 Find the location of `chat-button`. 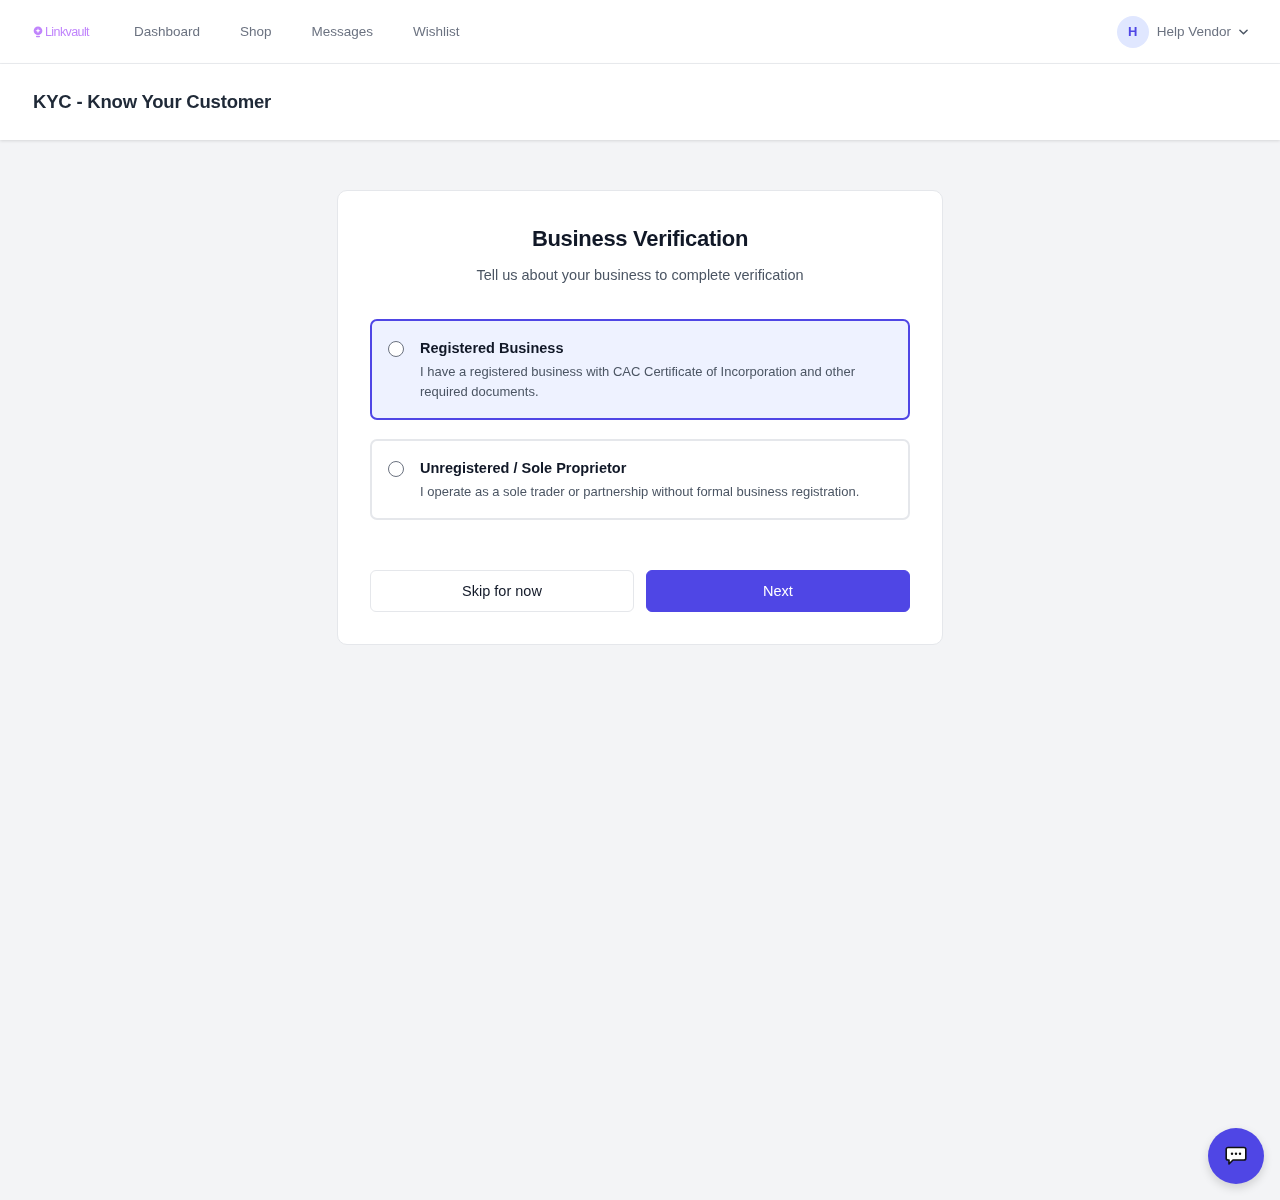

chat-button is located at coordinates (1236, 1156).